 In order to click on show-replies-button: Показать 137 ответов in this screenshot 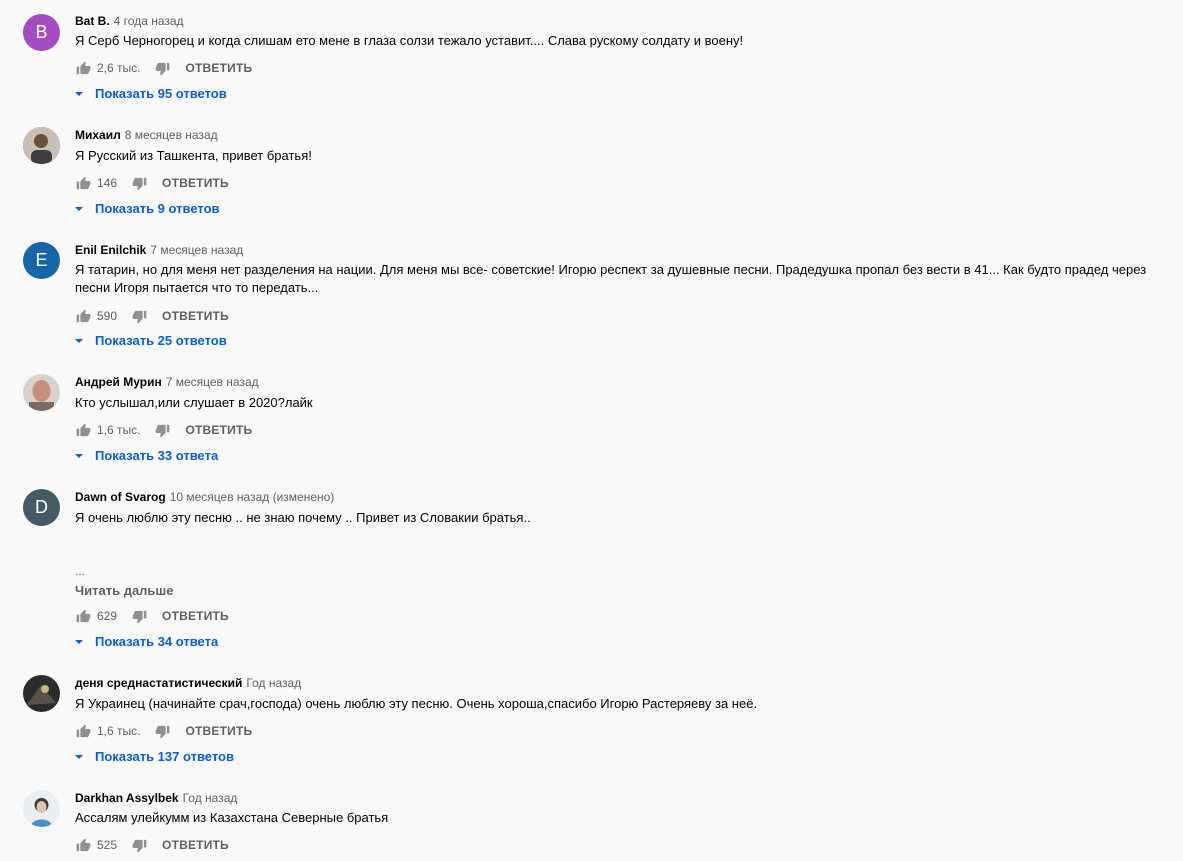, I will do `click(154, 756)`.